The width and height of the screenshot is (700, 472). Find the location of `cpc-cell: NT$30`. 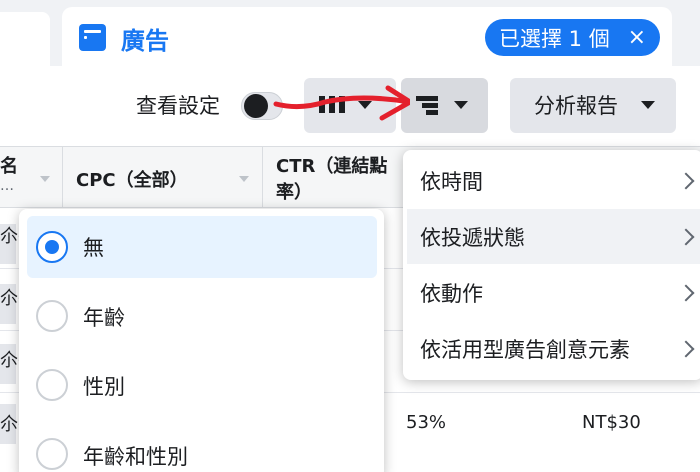

cpc-cell: NT$30 is located at coordinates (611, 422).